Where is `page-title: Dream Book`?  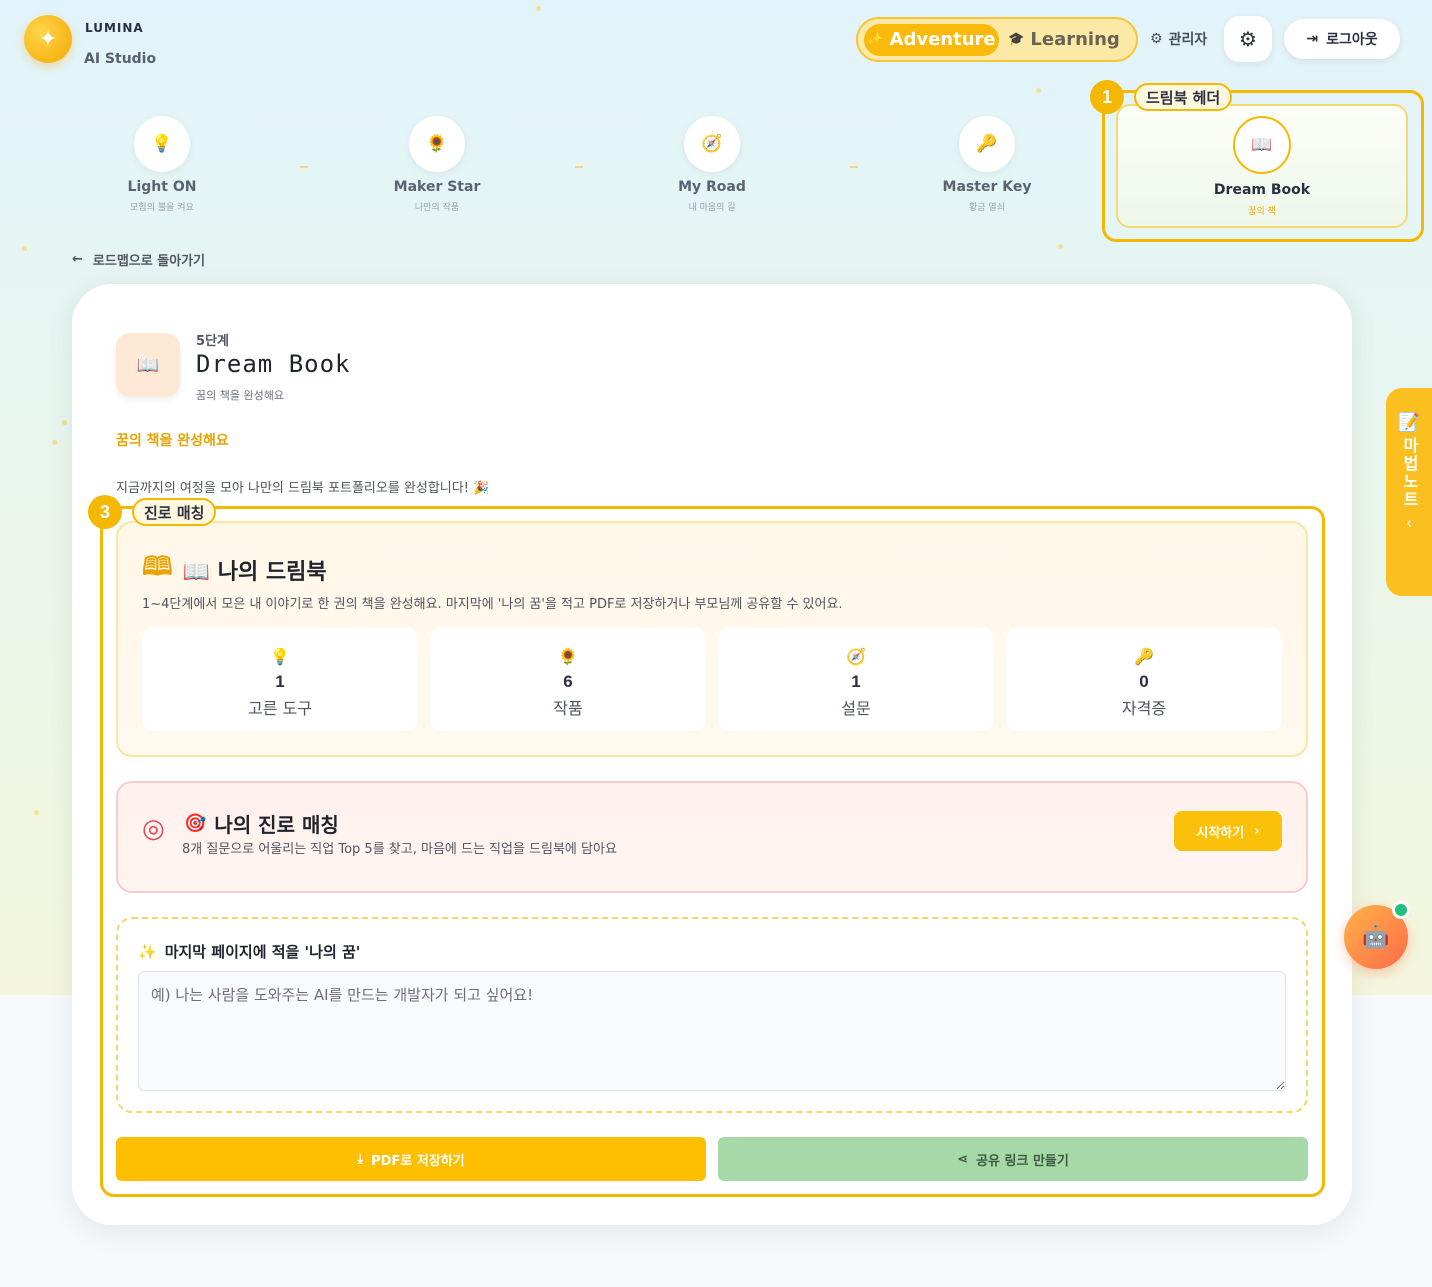 page-title: Dream Book is located at coordinates (273, 364).